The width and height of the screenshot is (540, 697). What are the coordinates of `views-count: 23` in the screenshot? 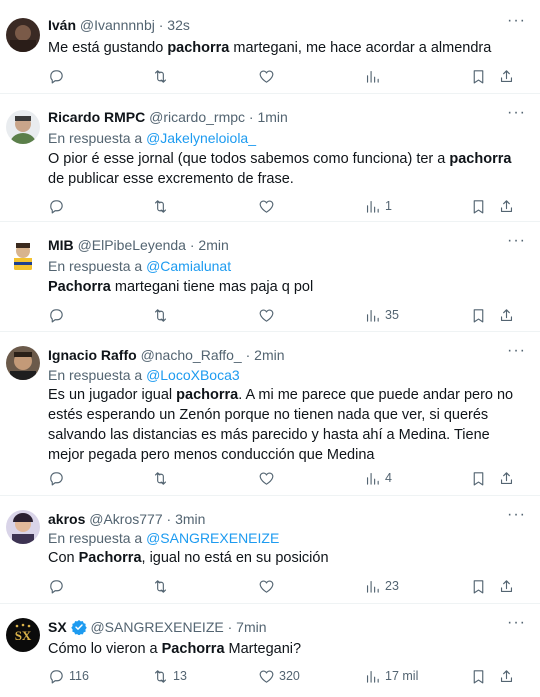 It's located at (392, 586).